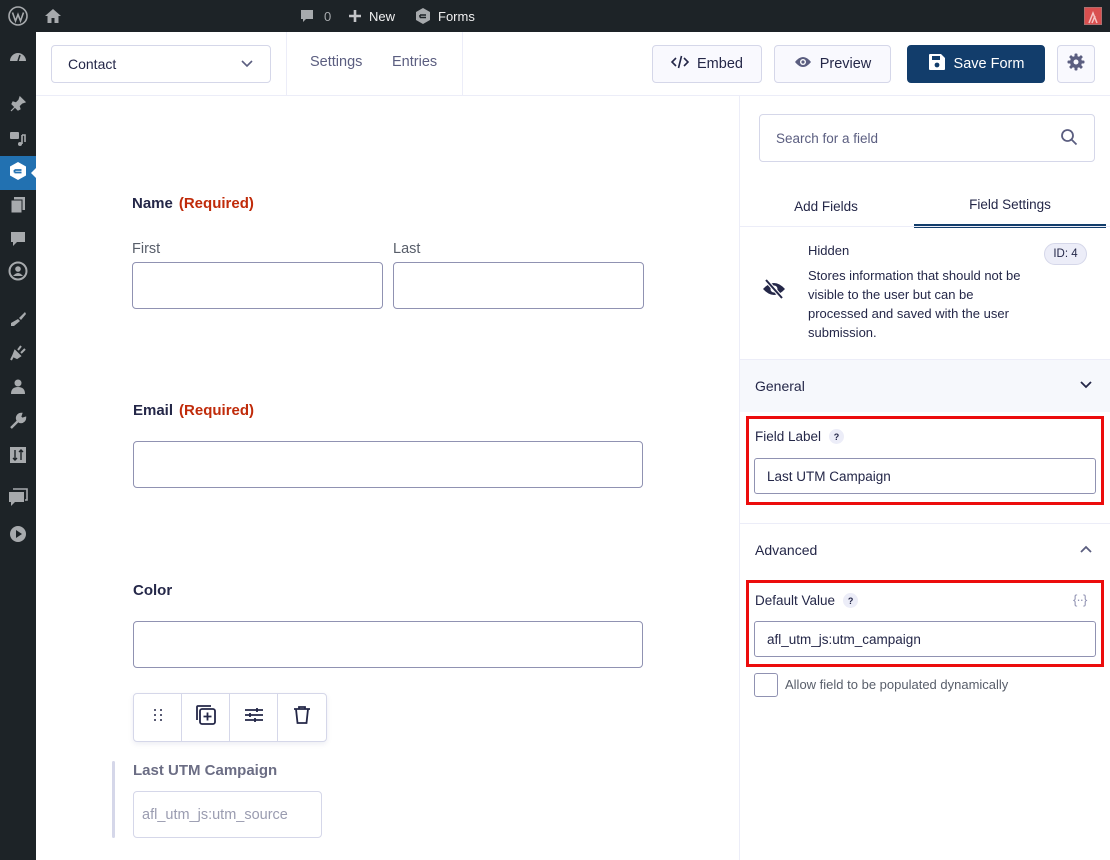 The image size is (1110, 860). What do you see at coordinates (795, 600) in the screenshot?
I see `default-value-title-text: Default Value` at bounding box center [795, 600].